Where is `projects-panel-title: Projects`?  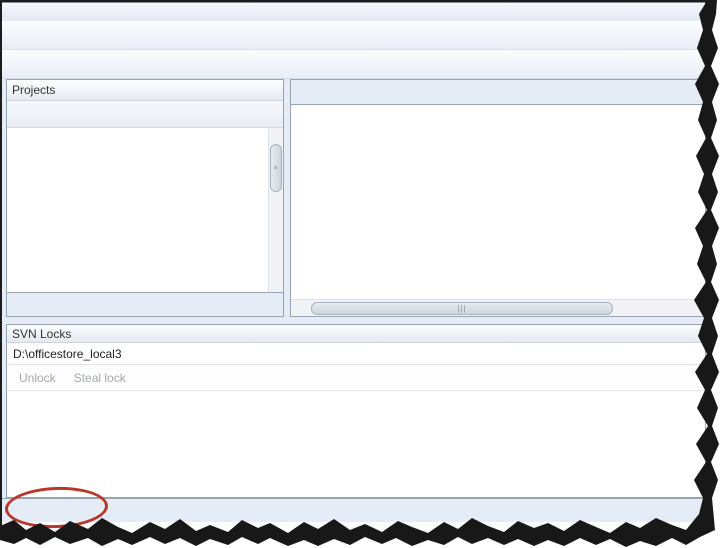
projects-panel-title: Projects is located at coordinates (34, 90).